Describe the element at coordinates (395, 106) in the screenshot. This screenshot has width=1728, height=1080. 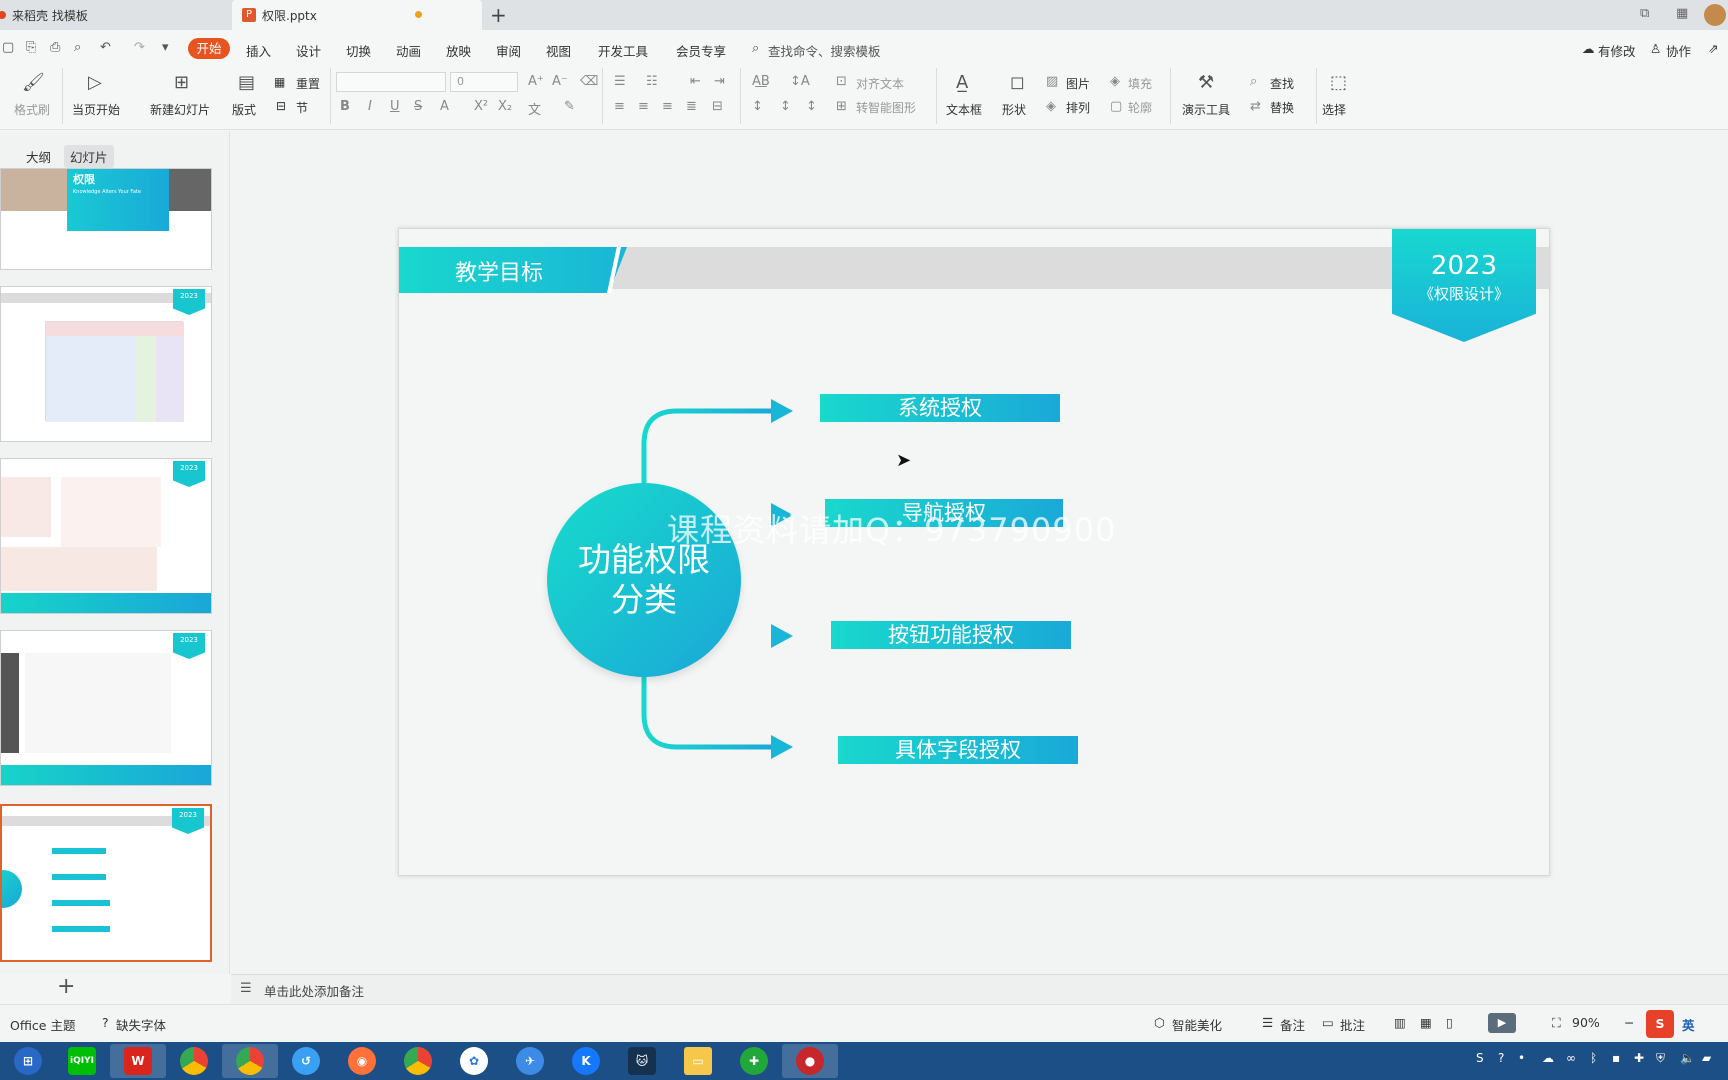
I see `underline-icon: U` at that location.